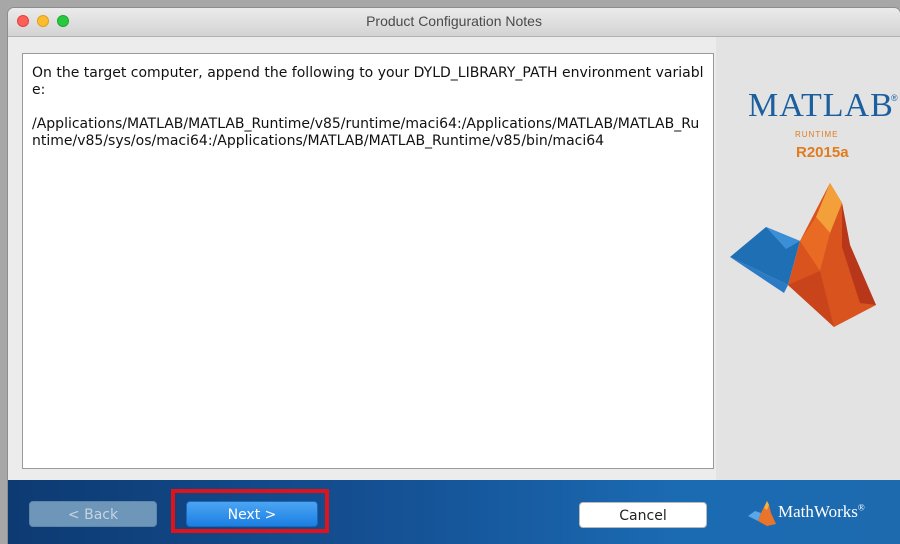 The image size is (900, 544). Describe the element at coordinates (822, 152) in the screenshot. I see `release-label: R2015a` at that location.